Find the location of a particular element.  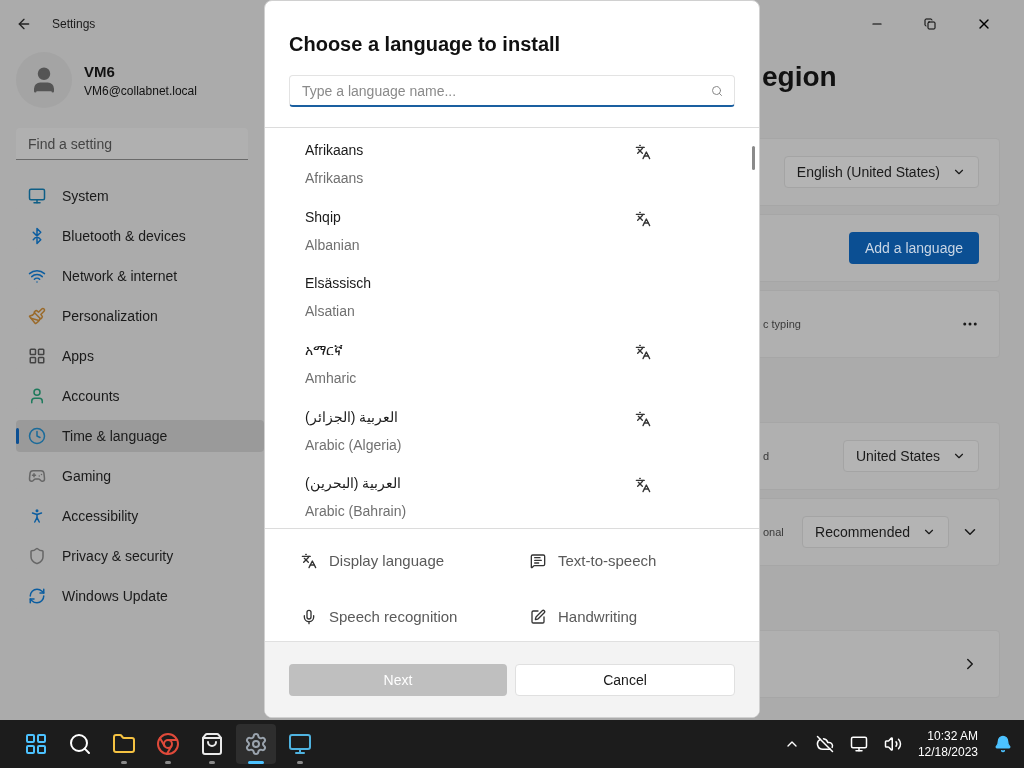

clock-icon is located at coordinates (37, 436).